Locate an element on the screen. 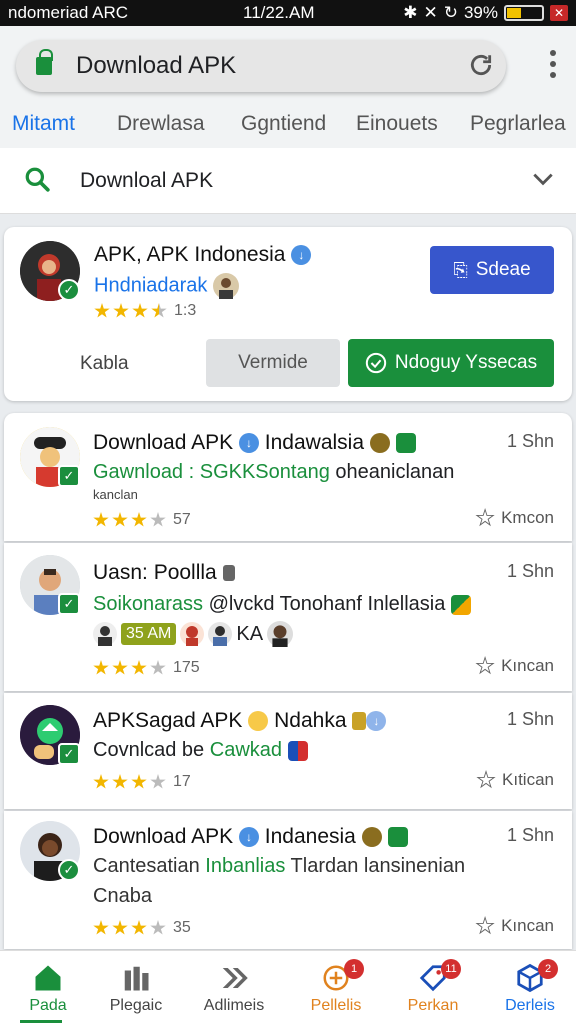 This screenshot has width=576, height=1024. item-description: Covnlcad be Cawkad is located at coordinates (200, 750).